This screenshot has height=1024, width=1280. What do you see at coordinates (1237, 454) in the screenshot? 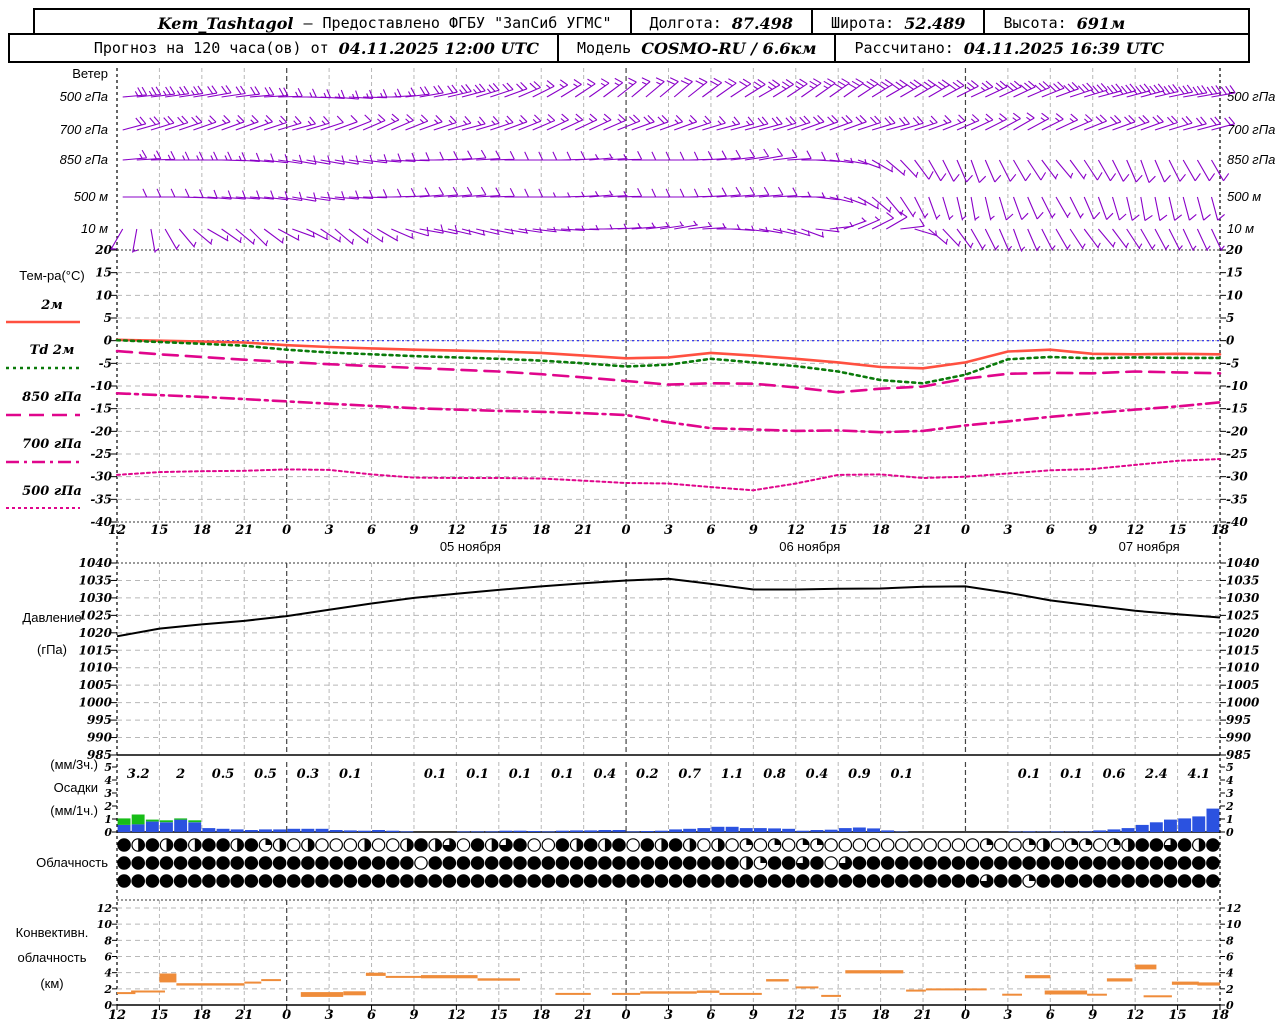
I see `axis-label: -25` at bounding box center [1237, 454].